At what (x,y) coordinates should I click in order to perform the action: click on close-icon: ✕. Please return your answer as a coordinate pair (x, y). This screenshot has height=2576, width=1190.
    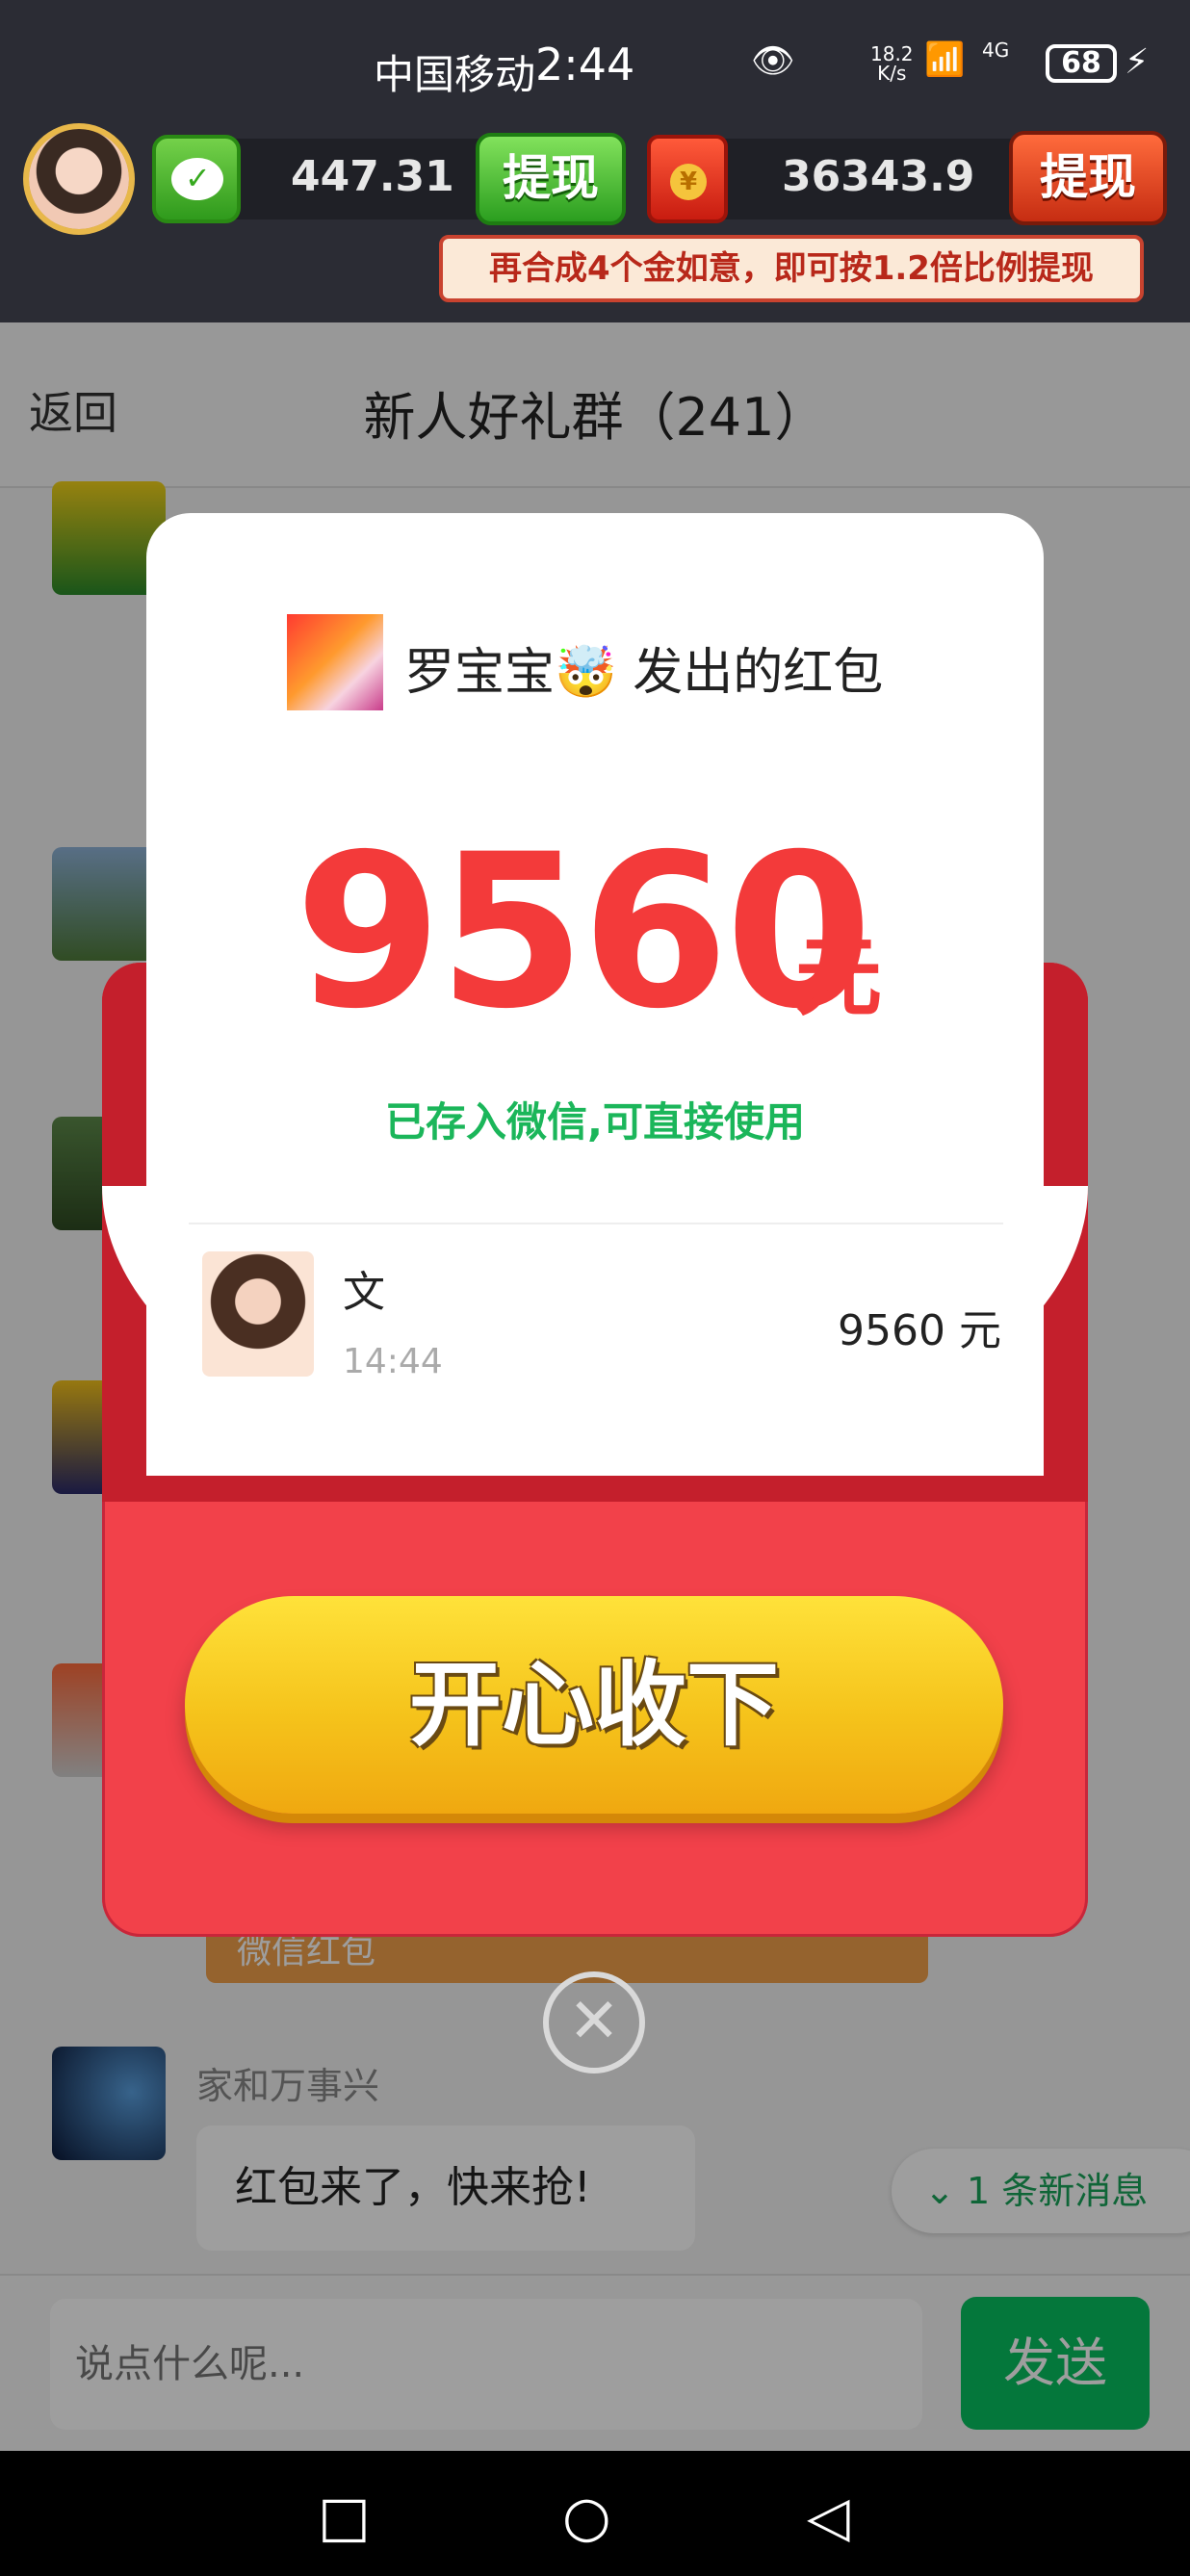
    Looking at the image, I should click on (594, 2023).